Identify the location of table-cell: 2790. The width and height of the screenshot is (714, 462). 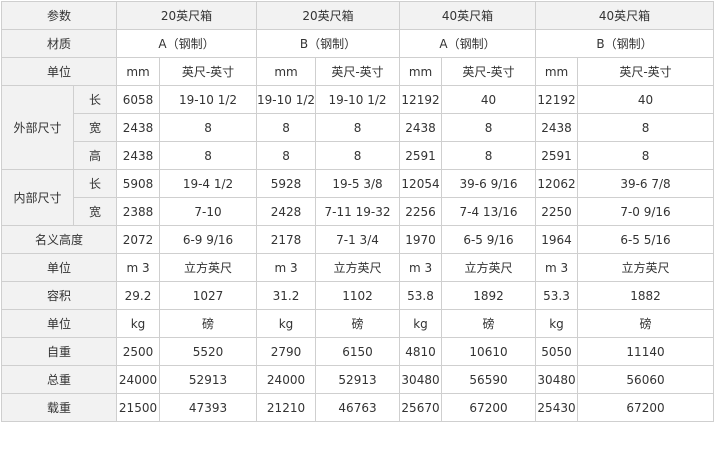
(286, 351).